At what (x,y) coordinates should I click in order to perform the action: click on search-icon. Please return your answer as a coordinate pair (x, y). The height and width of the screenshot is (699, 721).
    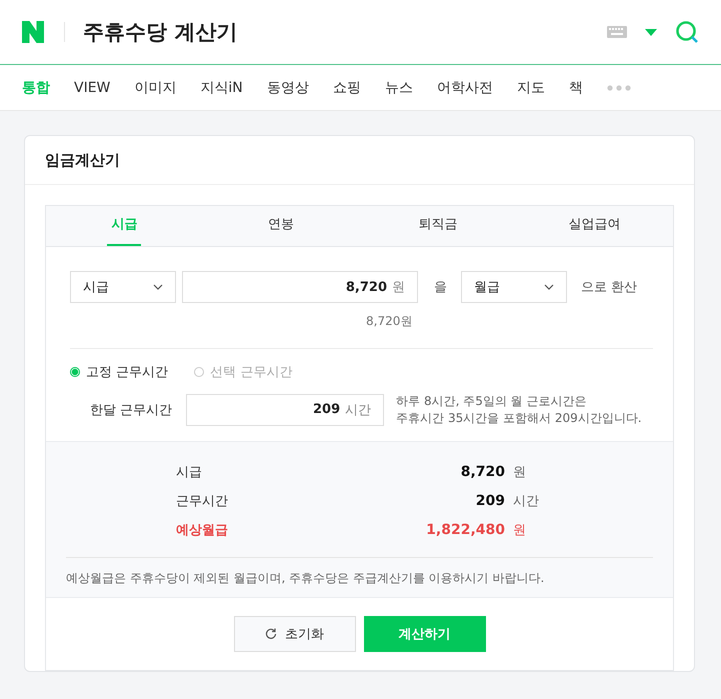
    Looking at the image, I should click on (687, 32).